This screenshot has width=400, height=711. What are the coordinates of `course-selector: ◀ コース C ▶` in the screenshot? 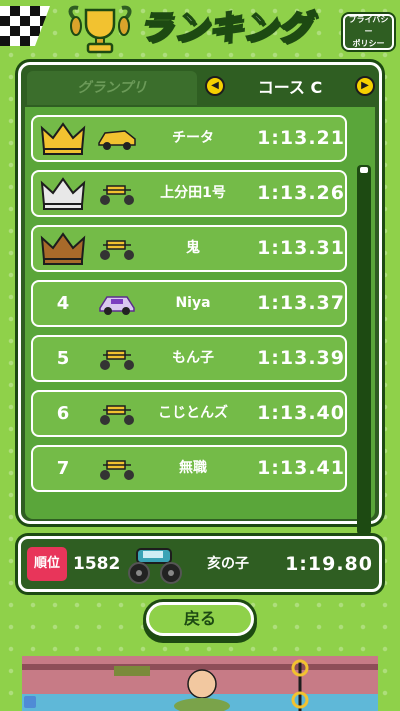 It's located at (290, 86).